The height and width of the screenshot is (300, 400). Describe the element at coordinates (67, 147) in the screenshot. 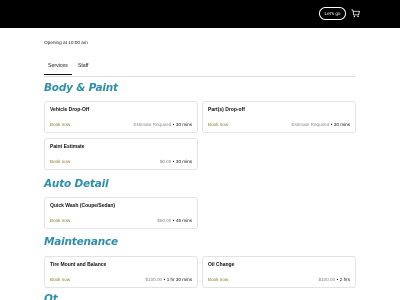

I see `service-name: Paint Estimate` at that location.